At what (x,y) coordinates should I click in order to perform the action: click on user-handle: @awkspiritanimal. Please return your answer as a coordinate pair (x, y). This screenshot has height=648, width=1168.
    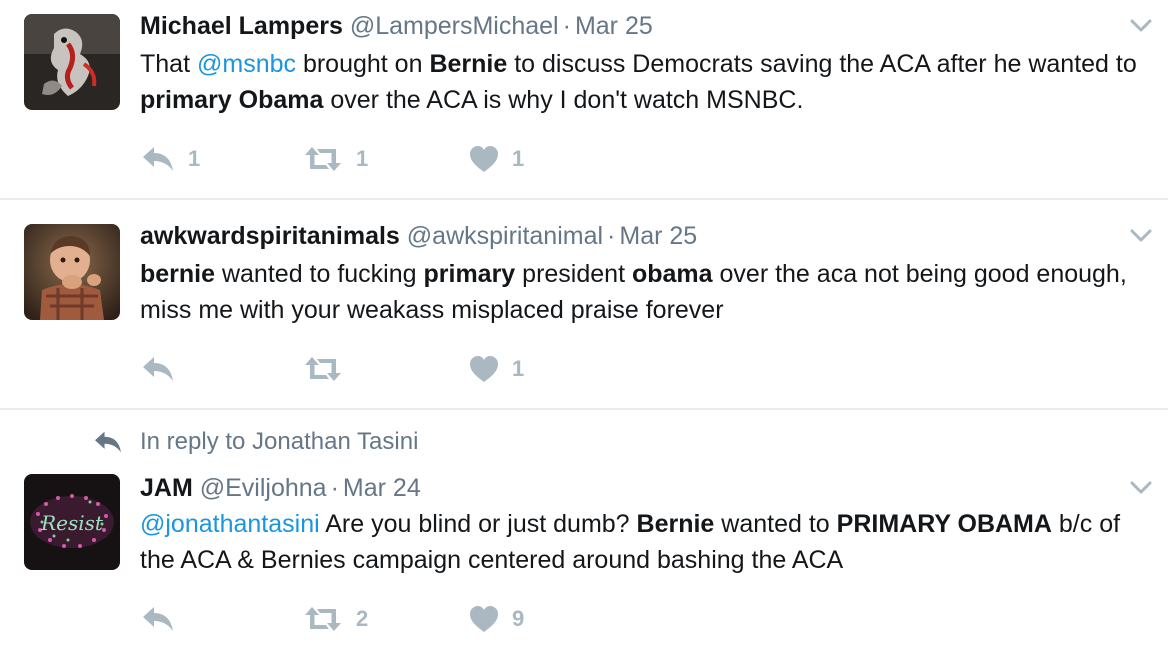
    Looking at the image, I should click on (505, 236).